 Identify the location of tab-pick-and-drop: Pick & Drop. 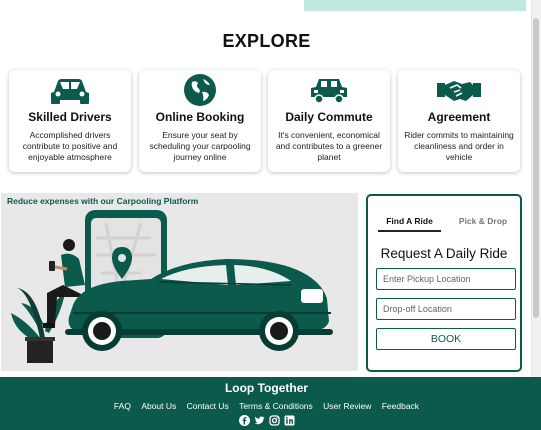
(483, 223).